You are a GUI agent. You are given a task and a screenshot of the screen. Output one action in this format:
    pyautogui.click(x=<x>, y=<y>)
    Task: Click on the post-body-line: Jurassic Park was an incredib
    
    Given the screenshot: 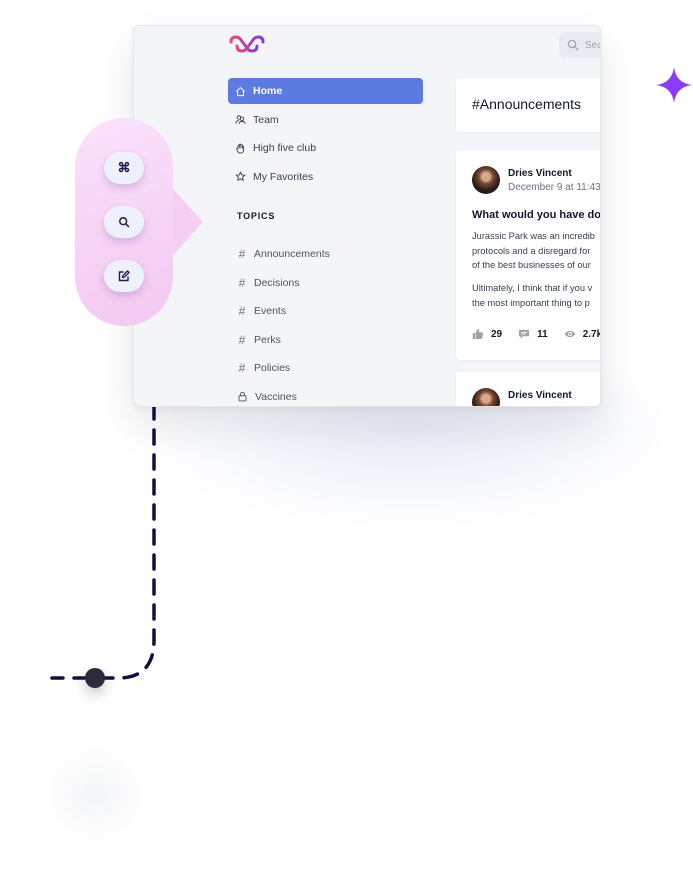 What is the action you would take?
    pyautogui.click(x=533, y=236)
    